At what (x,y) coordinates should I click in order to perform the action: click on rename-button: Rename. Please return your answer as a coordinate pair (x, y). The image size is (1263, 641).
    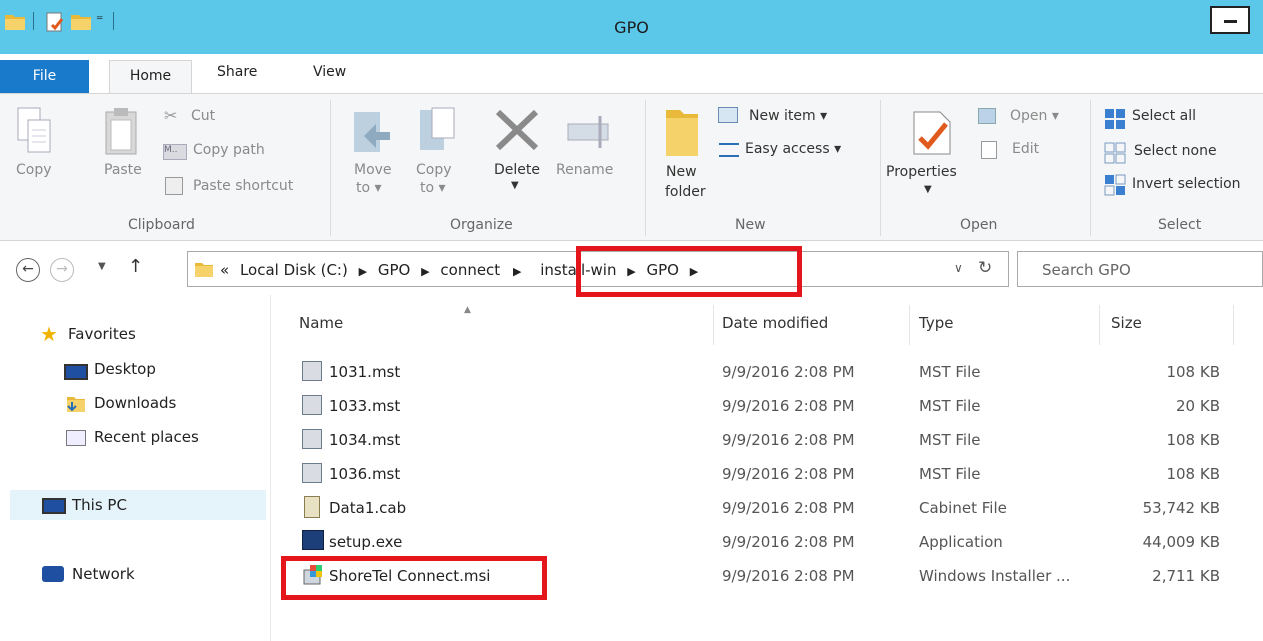
    Looking at the image, I should click on (584, 170).